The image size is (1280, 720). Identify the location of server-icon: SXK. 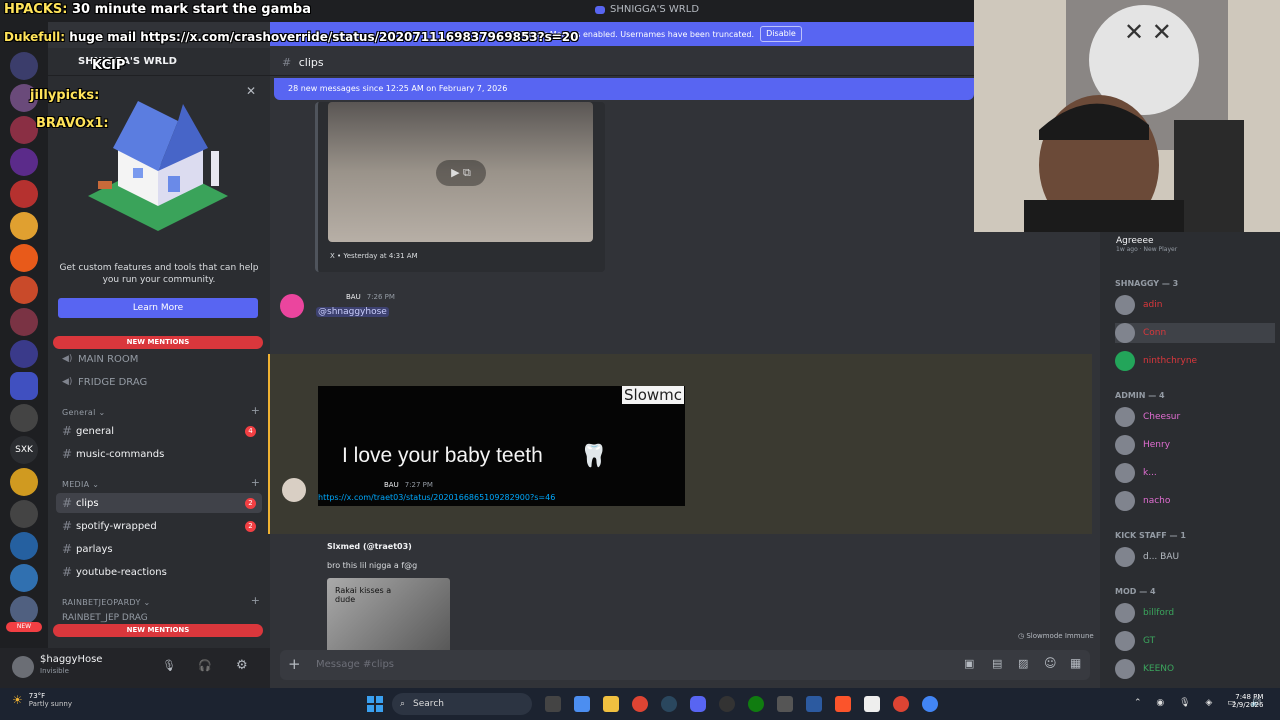
(24, 450).